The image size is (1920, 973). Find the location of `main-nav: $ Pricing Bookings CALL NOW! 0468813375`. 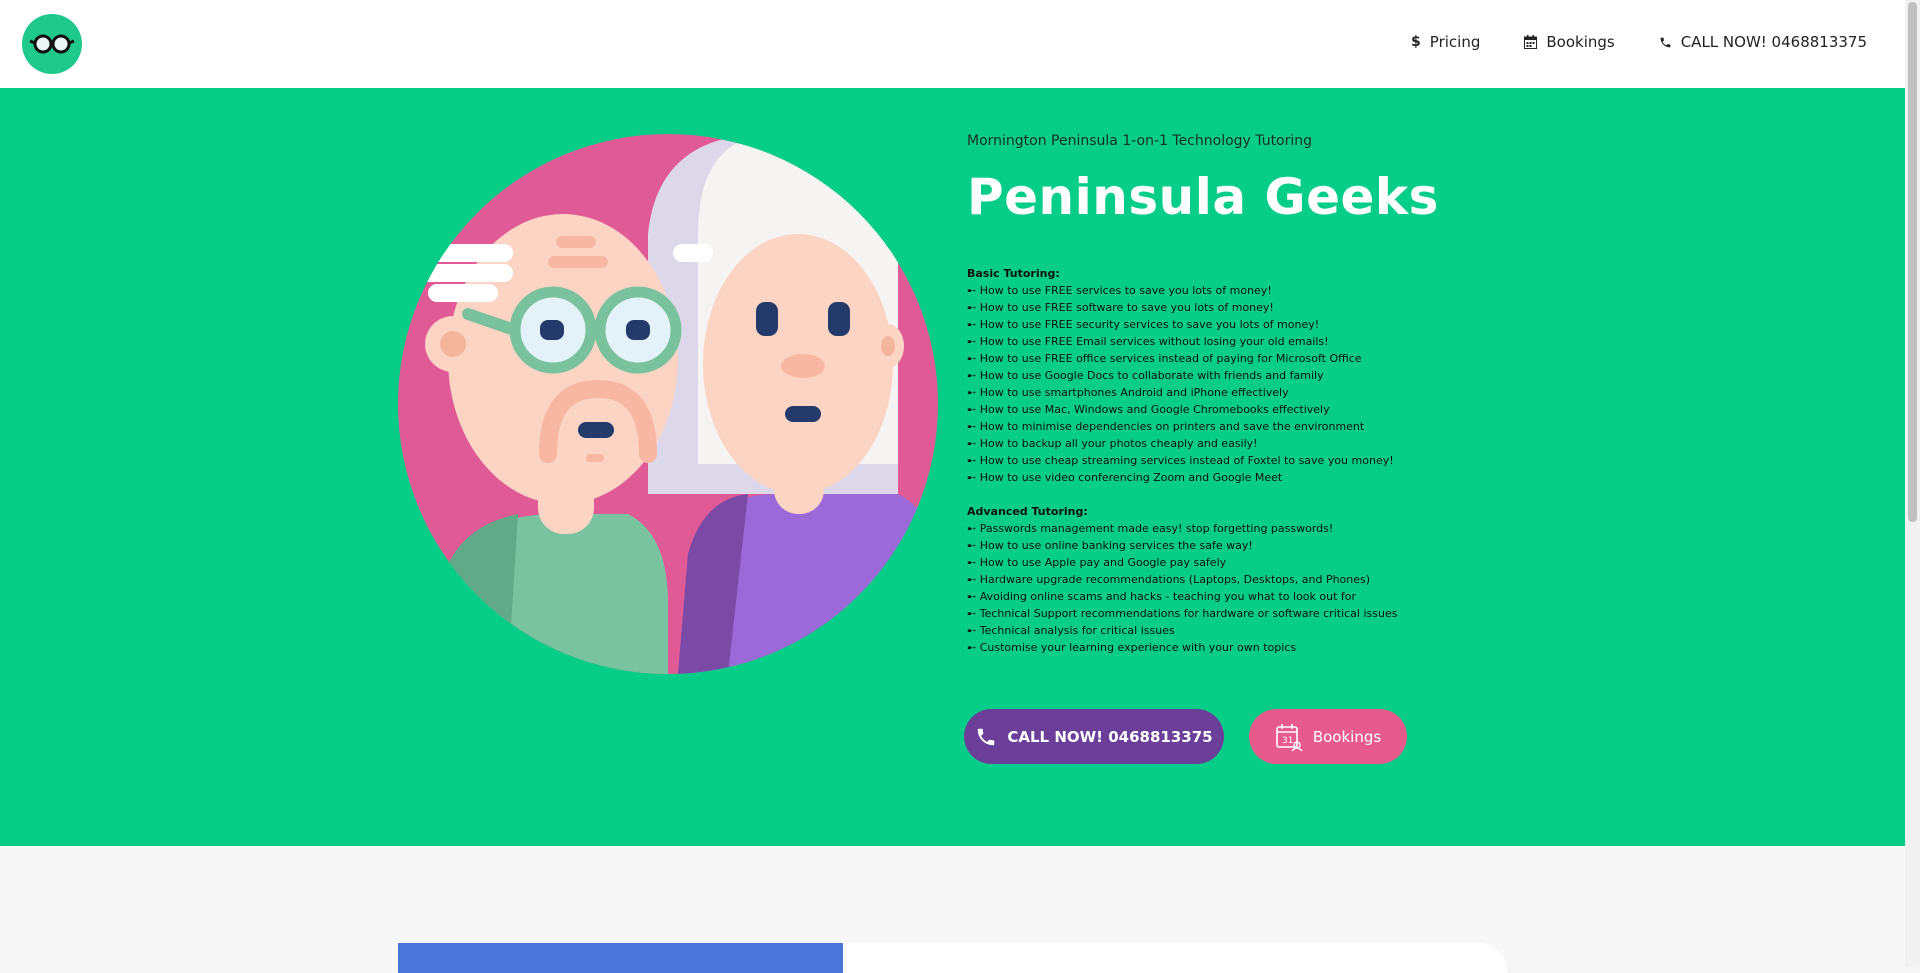

main-nav: $ Pricing Bookings CALL NOW! 0468813375 is located at coordinates (1639, 42).